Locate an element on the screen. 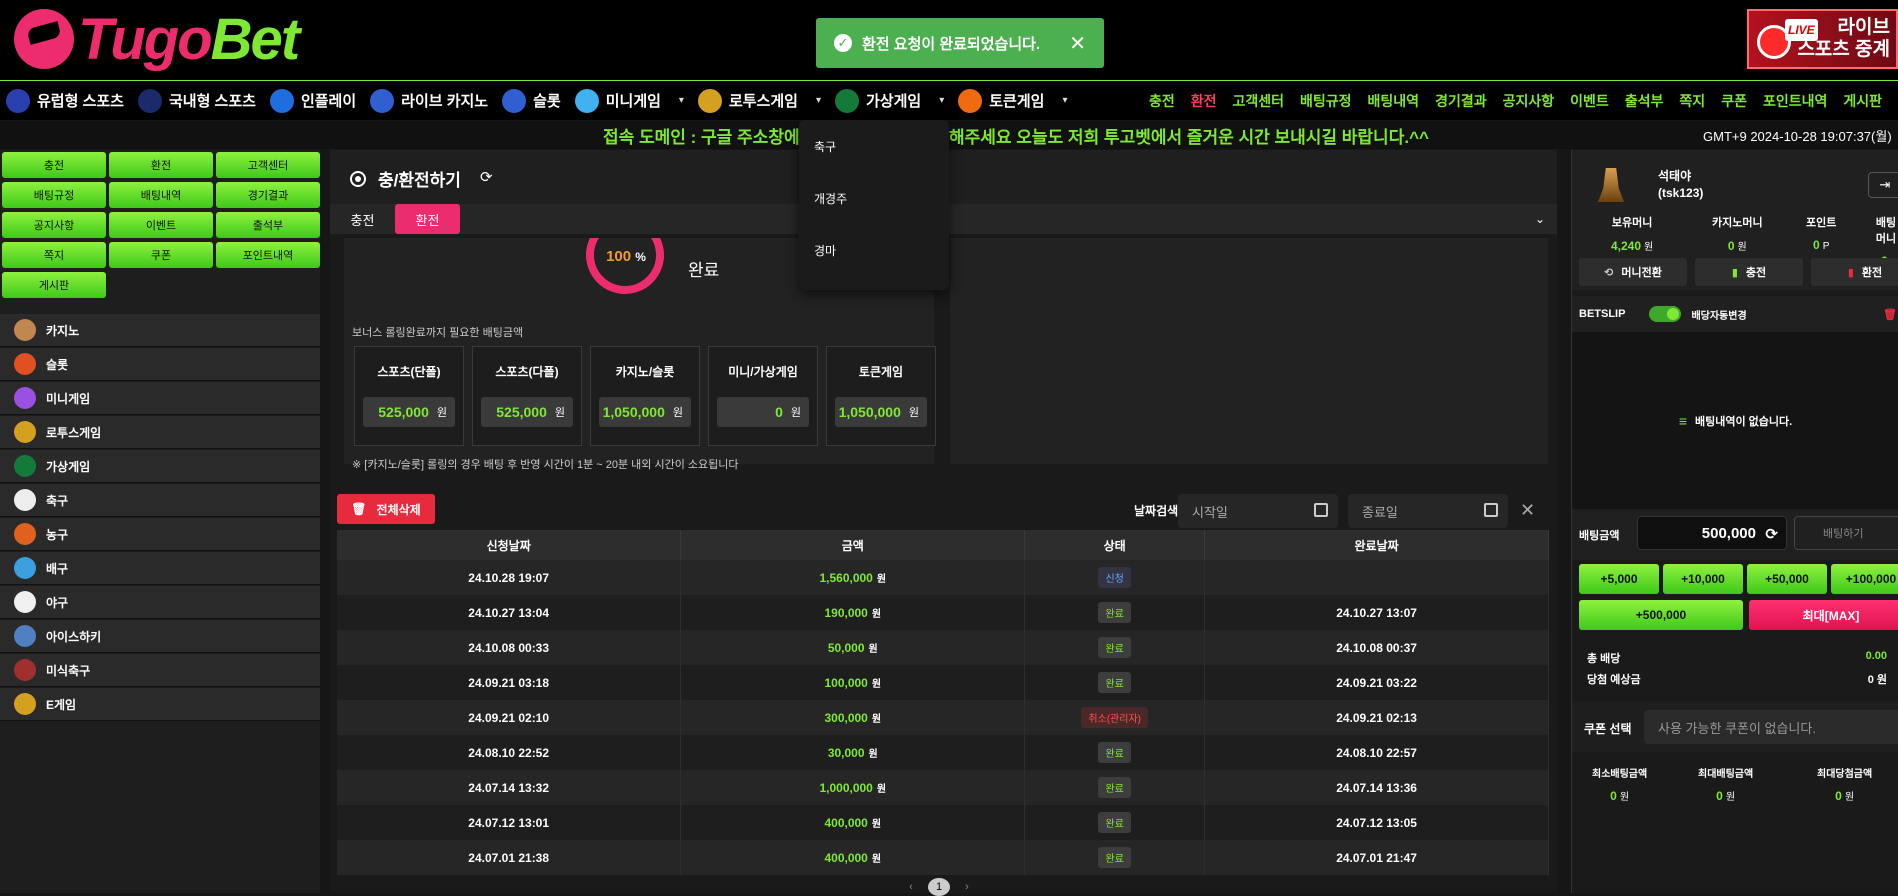 This screenshot has height=896, width=1898. top-link-4: 배팅내역 is located at coordinates (1394, 101).